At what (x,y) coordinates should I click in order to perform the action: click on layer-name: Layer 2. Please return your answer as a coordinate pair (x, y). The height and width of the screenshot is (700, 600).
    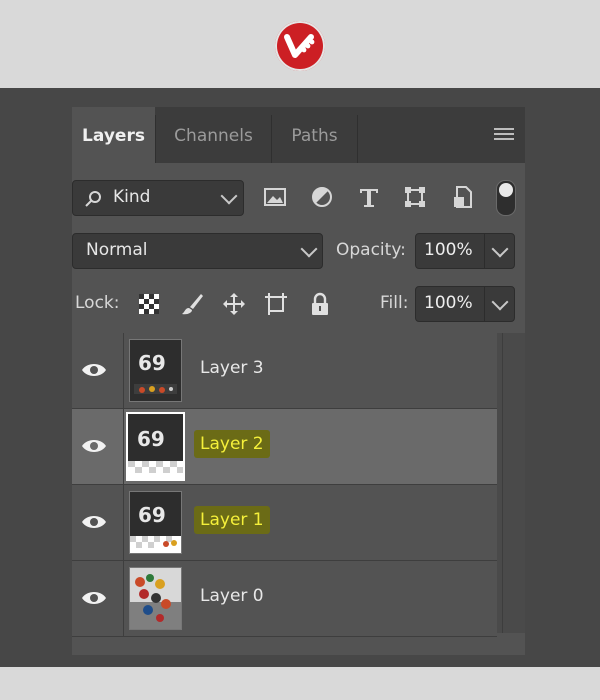
    Looking at the image, I should click on (232, 444).